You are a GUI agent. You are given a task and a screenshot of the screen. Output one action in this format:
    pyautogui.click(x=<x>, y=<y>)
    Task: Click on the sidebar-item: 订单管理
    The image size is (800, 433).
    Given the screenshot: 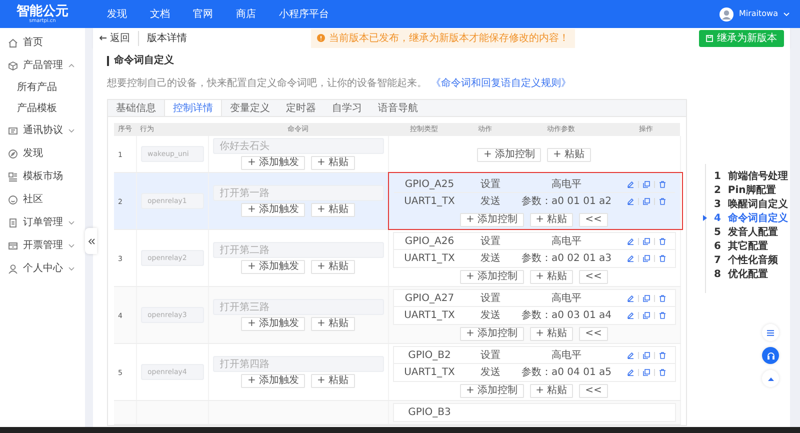 What is the action you would take?
    pyautogui.click(x=42, y=222)
    